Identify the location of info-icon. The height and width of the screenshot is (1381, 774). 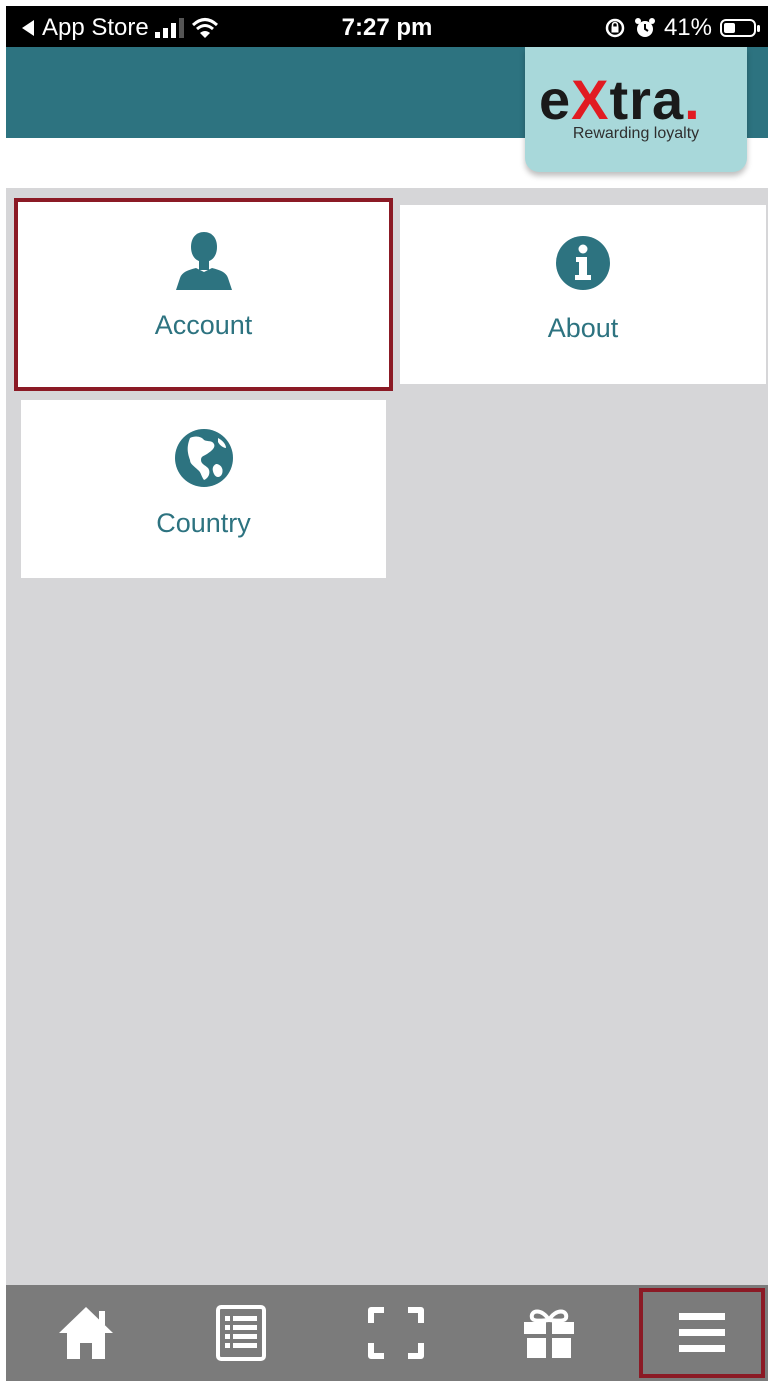
(583, 263).